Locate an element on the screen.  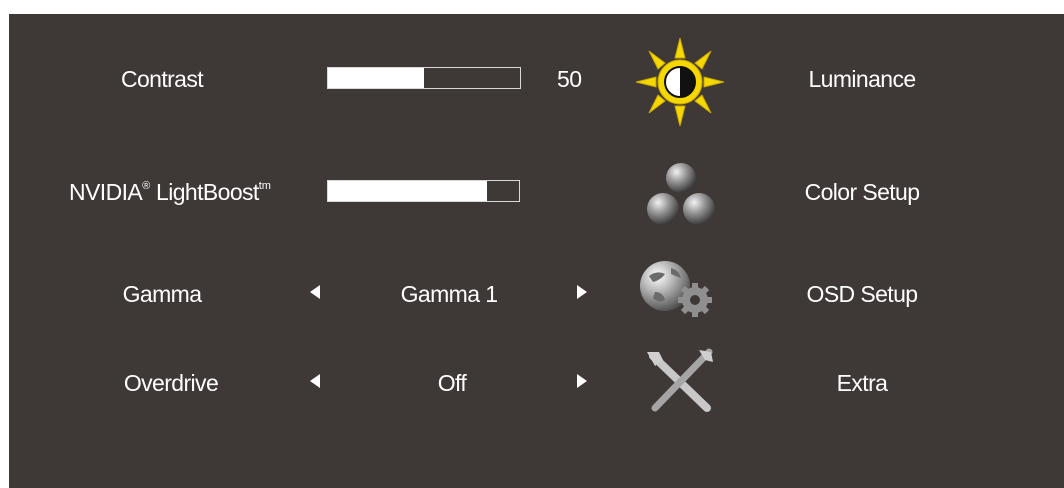
sun-contrast-icon is located at coordinates (680, 82).